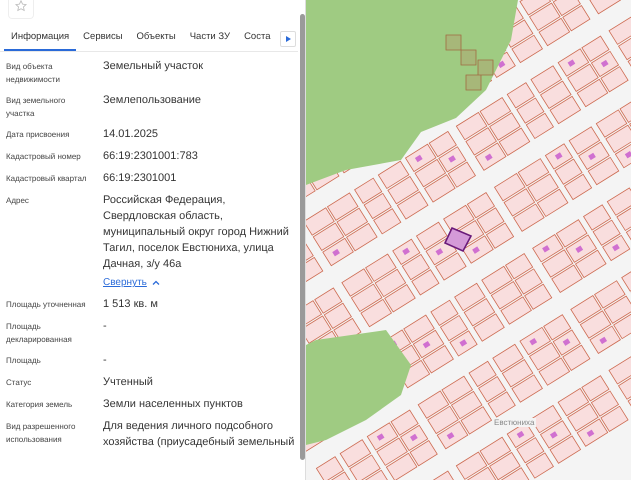 The image size is (631, 480). I want to click on tab: Соста, so click(257, 39).